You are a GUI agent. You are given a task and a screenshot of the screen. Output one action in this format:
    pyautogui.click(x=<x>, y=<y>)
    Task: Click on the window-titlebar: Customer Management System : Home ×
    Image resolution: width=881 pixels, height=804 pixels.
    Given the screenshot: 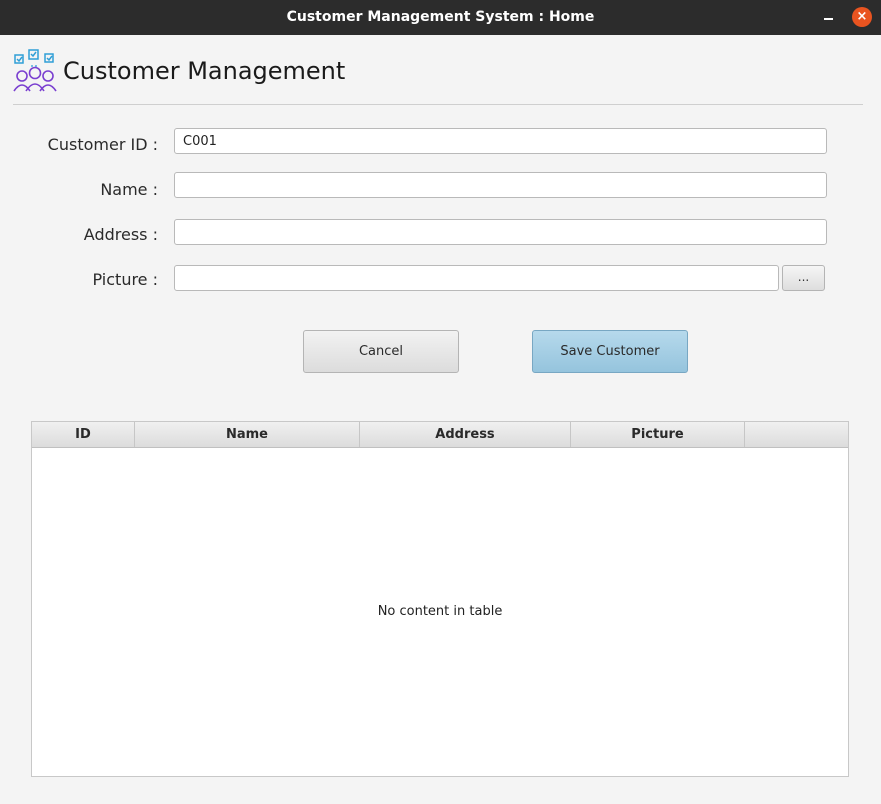 What is the action you would take?
    pyautogui.click(x=440, y=17)
    